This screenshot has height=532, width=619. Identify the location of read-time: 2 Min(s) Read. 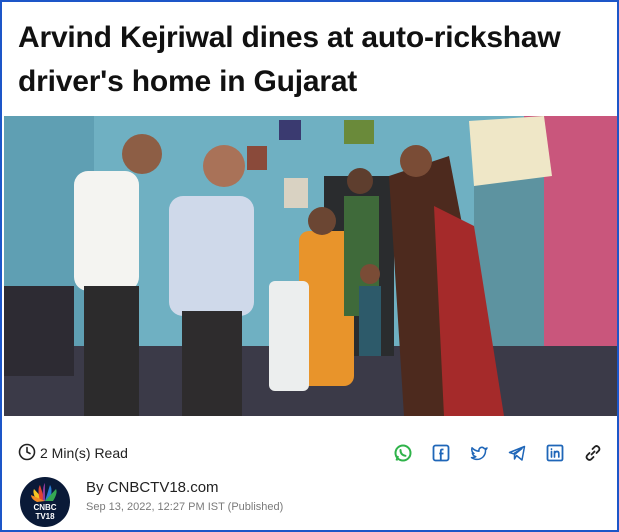
(73, 453).